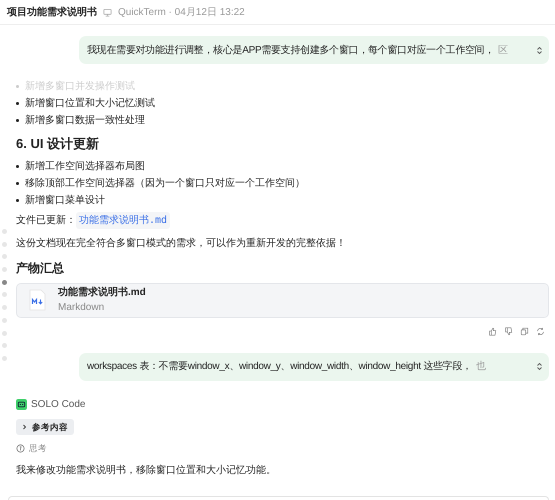 The width and height of the screenshot is (555, 500). I want to click on file-link: 功能需求说明书.md, so click(123, 220).